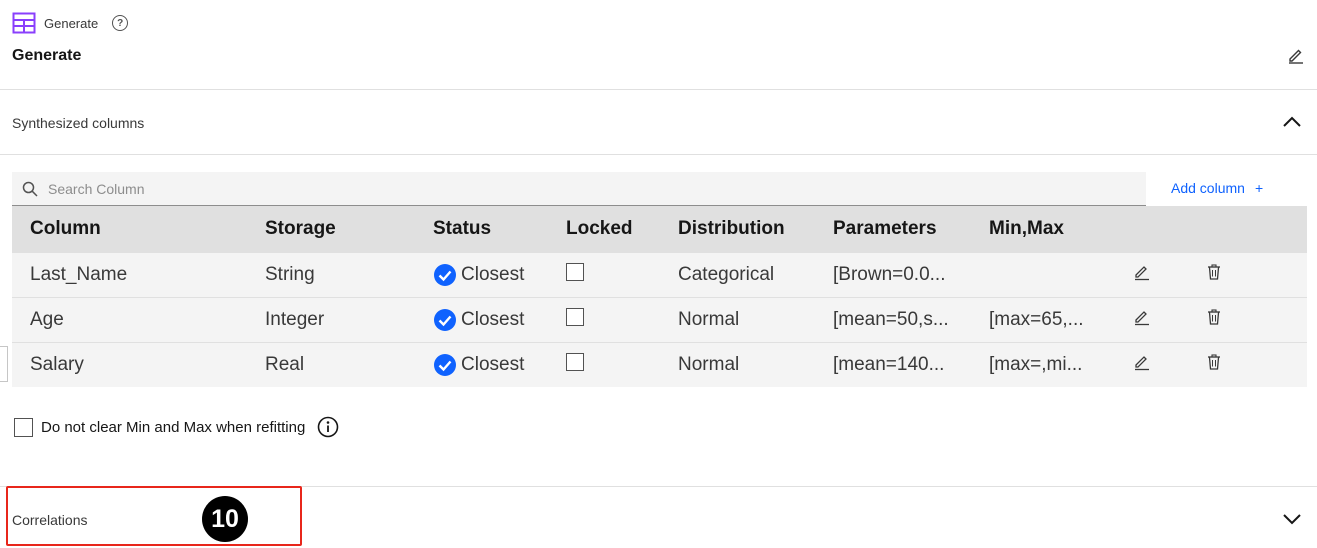  I want to click on edit-title-pencil-icon, so click(1296, 55).